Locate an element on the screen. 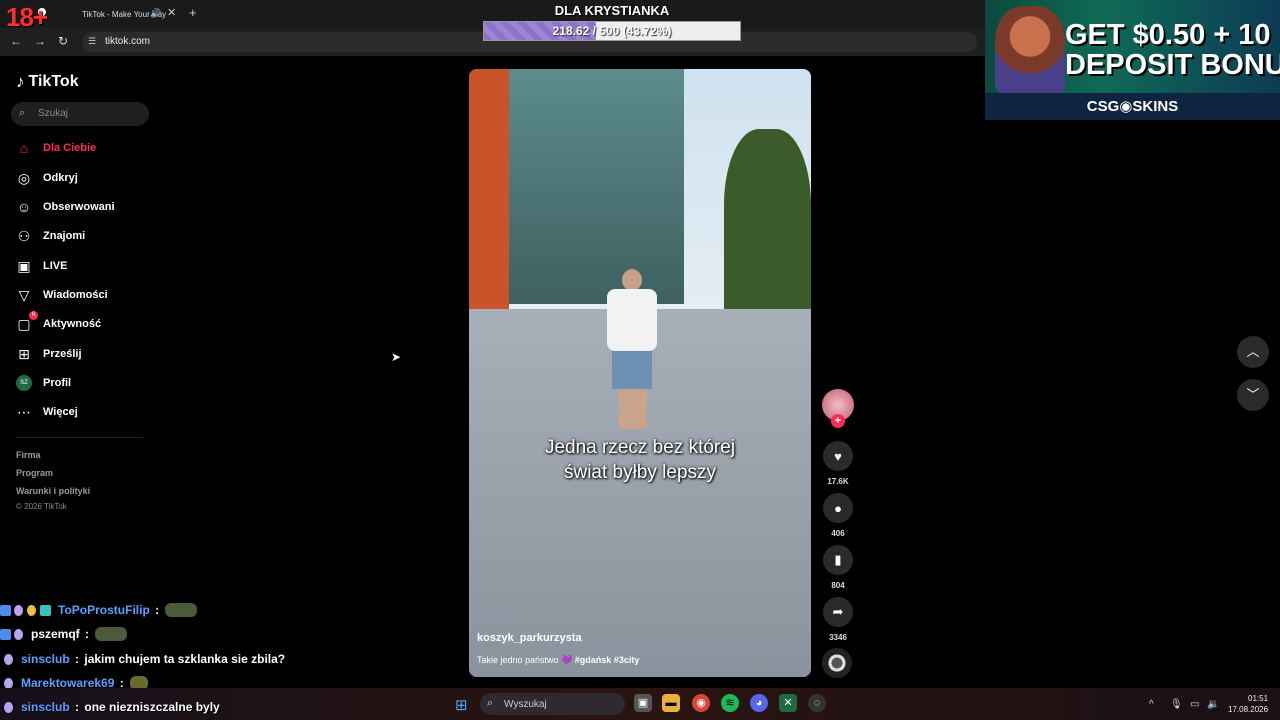  next-video-button: ﹀ is located at coordinates (1253, 395).